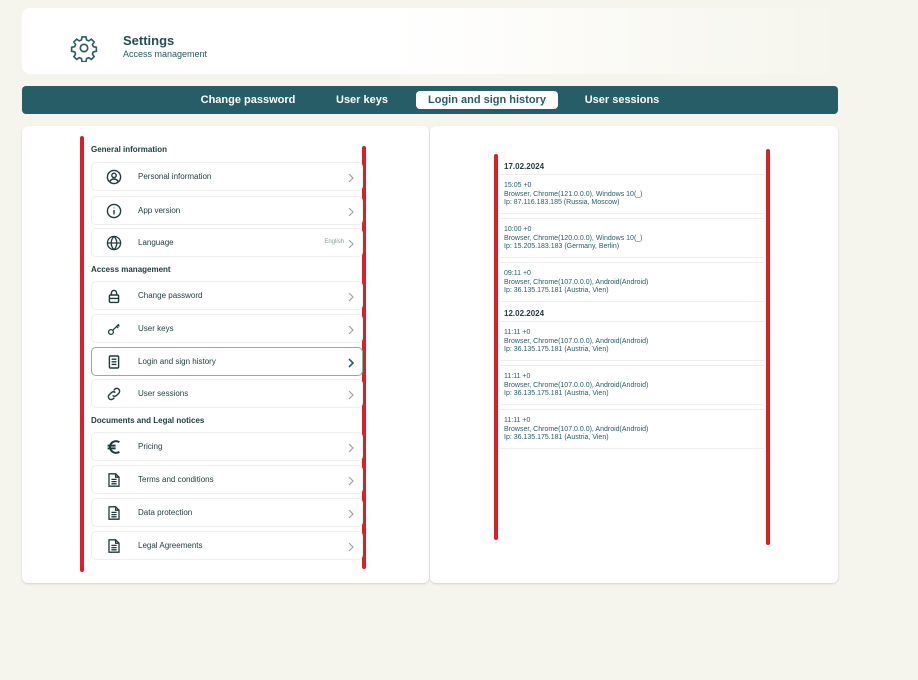 The image size is (918, 680). What do you see at coordinates (114, 211) in the screenshot?
I see `info-icon` at bounding box center [114, 211].